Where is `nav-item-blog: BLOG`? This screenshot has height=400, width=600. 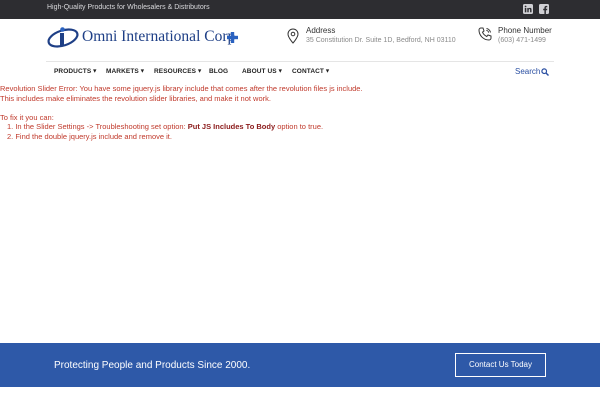
nav-item-blog: BLOG is located at coordinates (218, 71).